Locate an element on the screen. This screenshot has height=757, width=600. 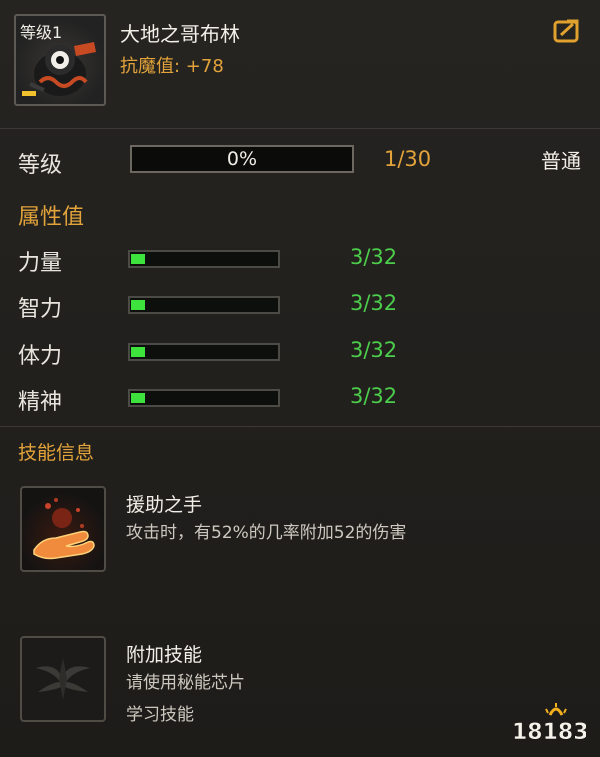
attr-fill-spirit is located at coordinates (138, 398).